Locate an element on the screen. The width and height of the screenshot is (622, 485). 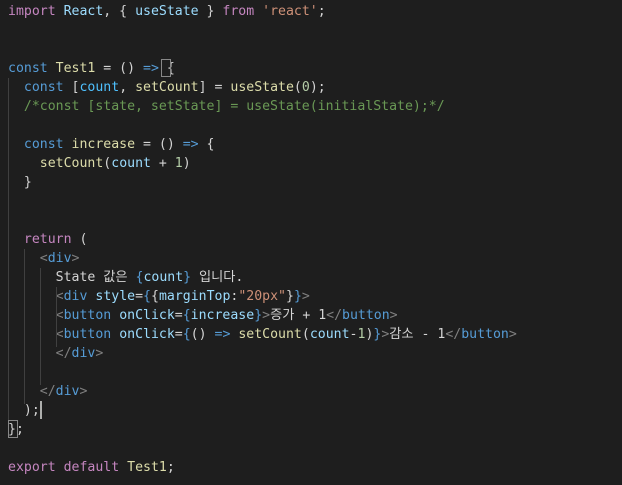
code-token: 'react' is located at coordinates (290, 11).